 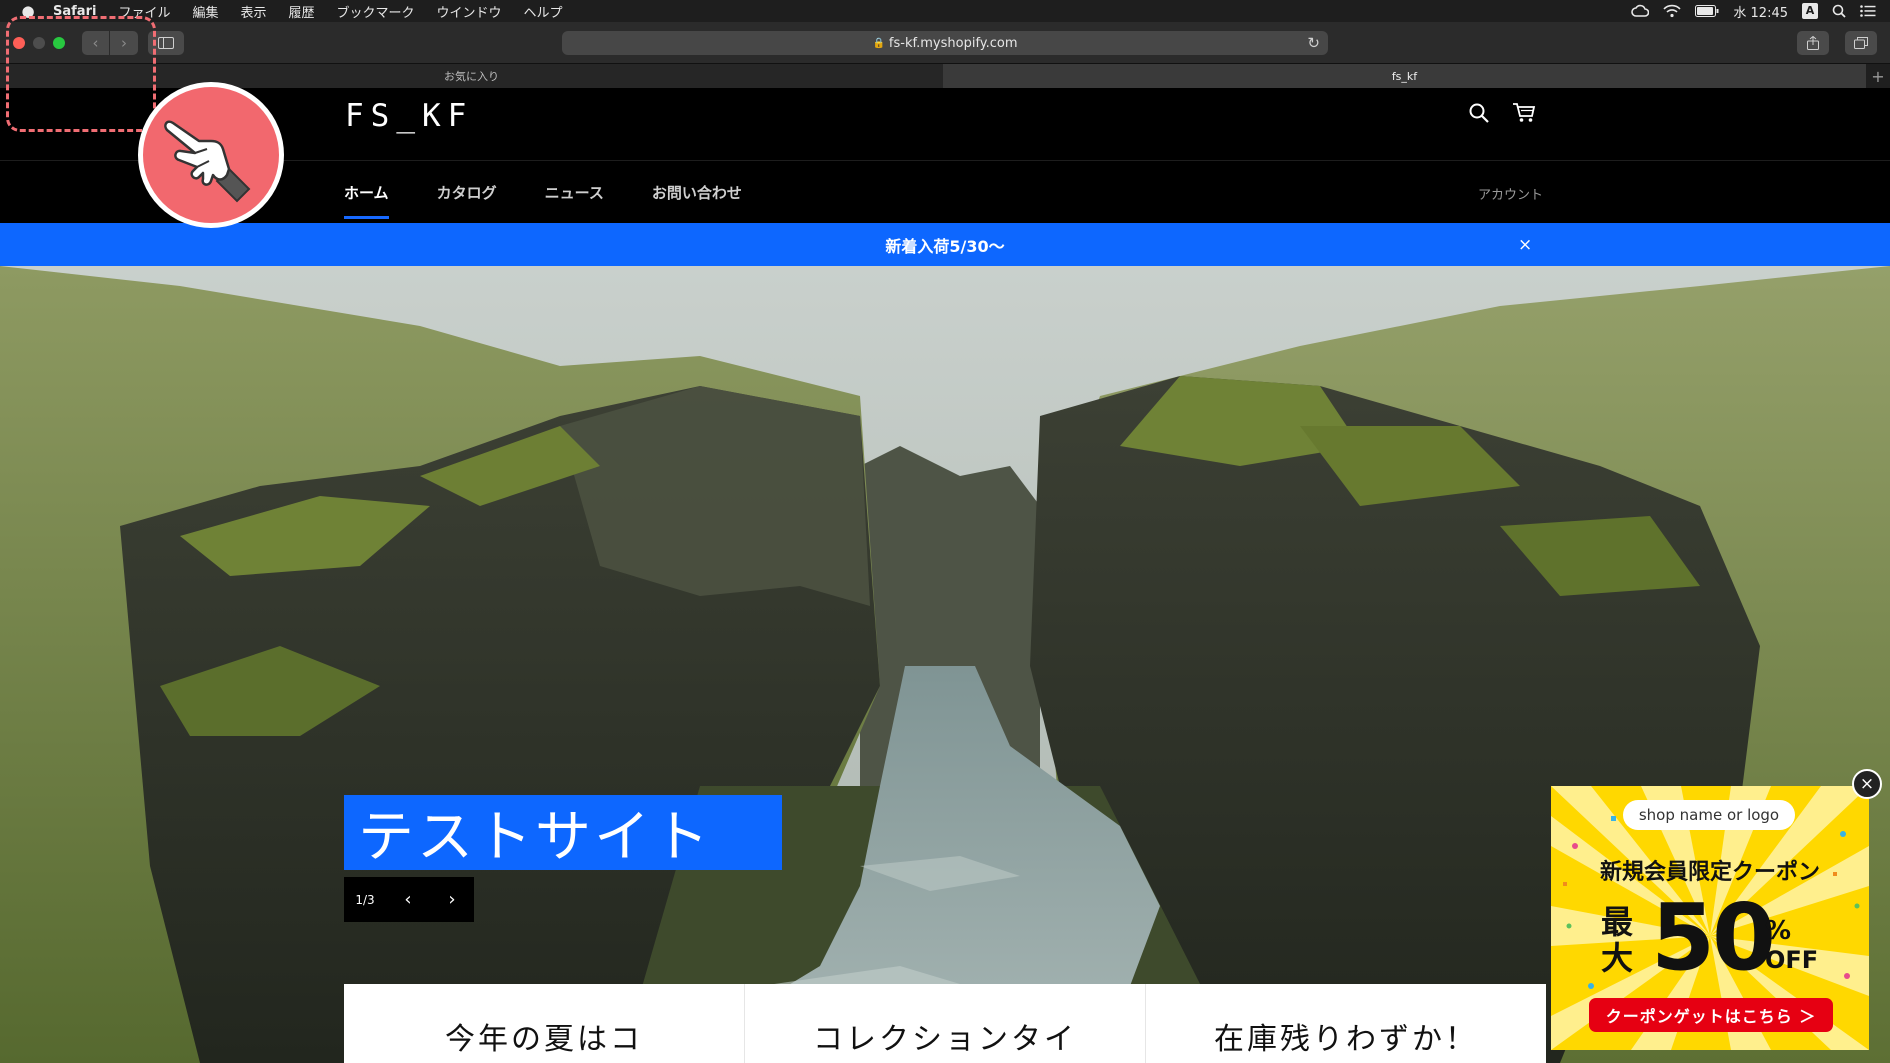 I want to click on tab-bar: お気に入り fs_kf +, so click(x=945, y=76).